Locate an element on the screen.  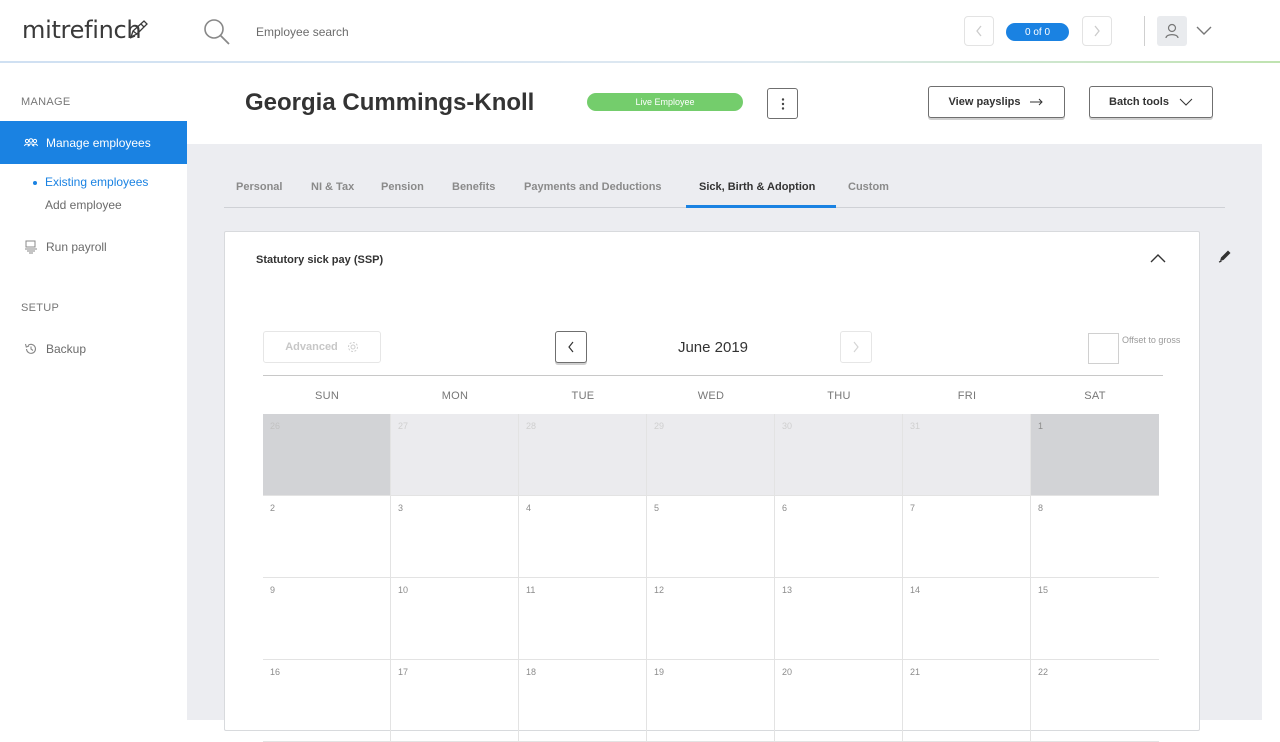
tab-personal: Personal is located at coordinates (259, 187).